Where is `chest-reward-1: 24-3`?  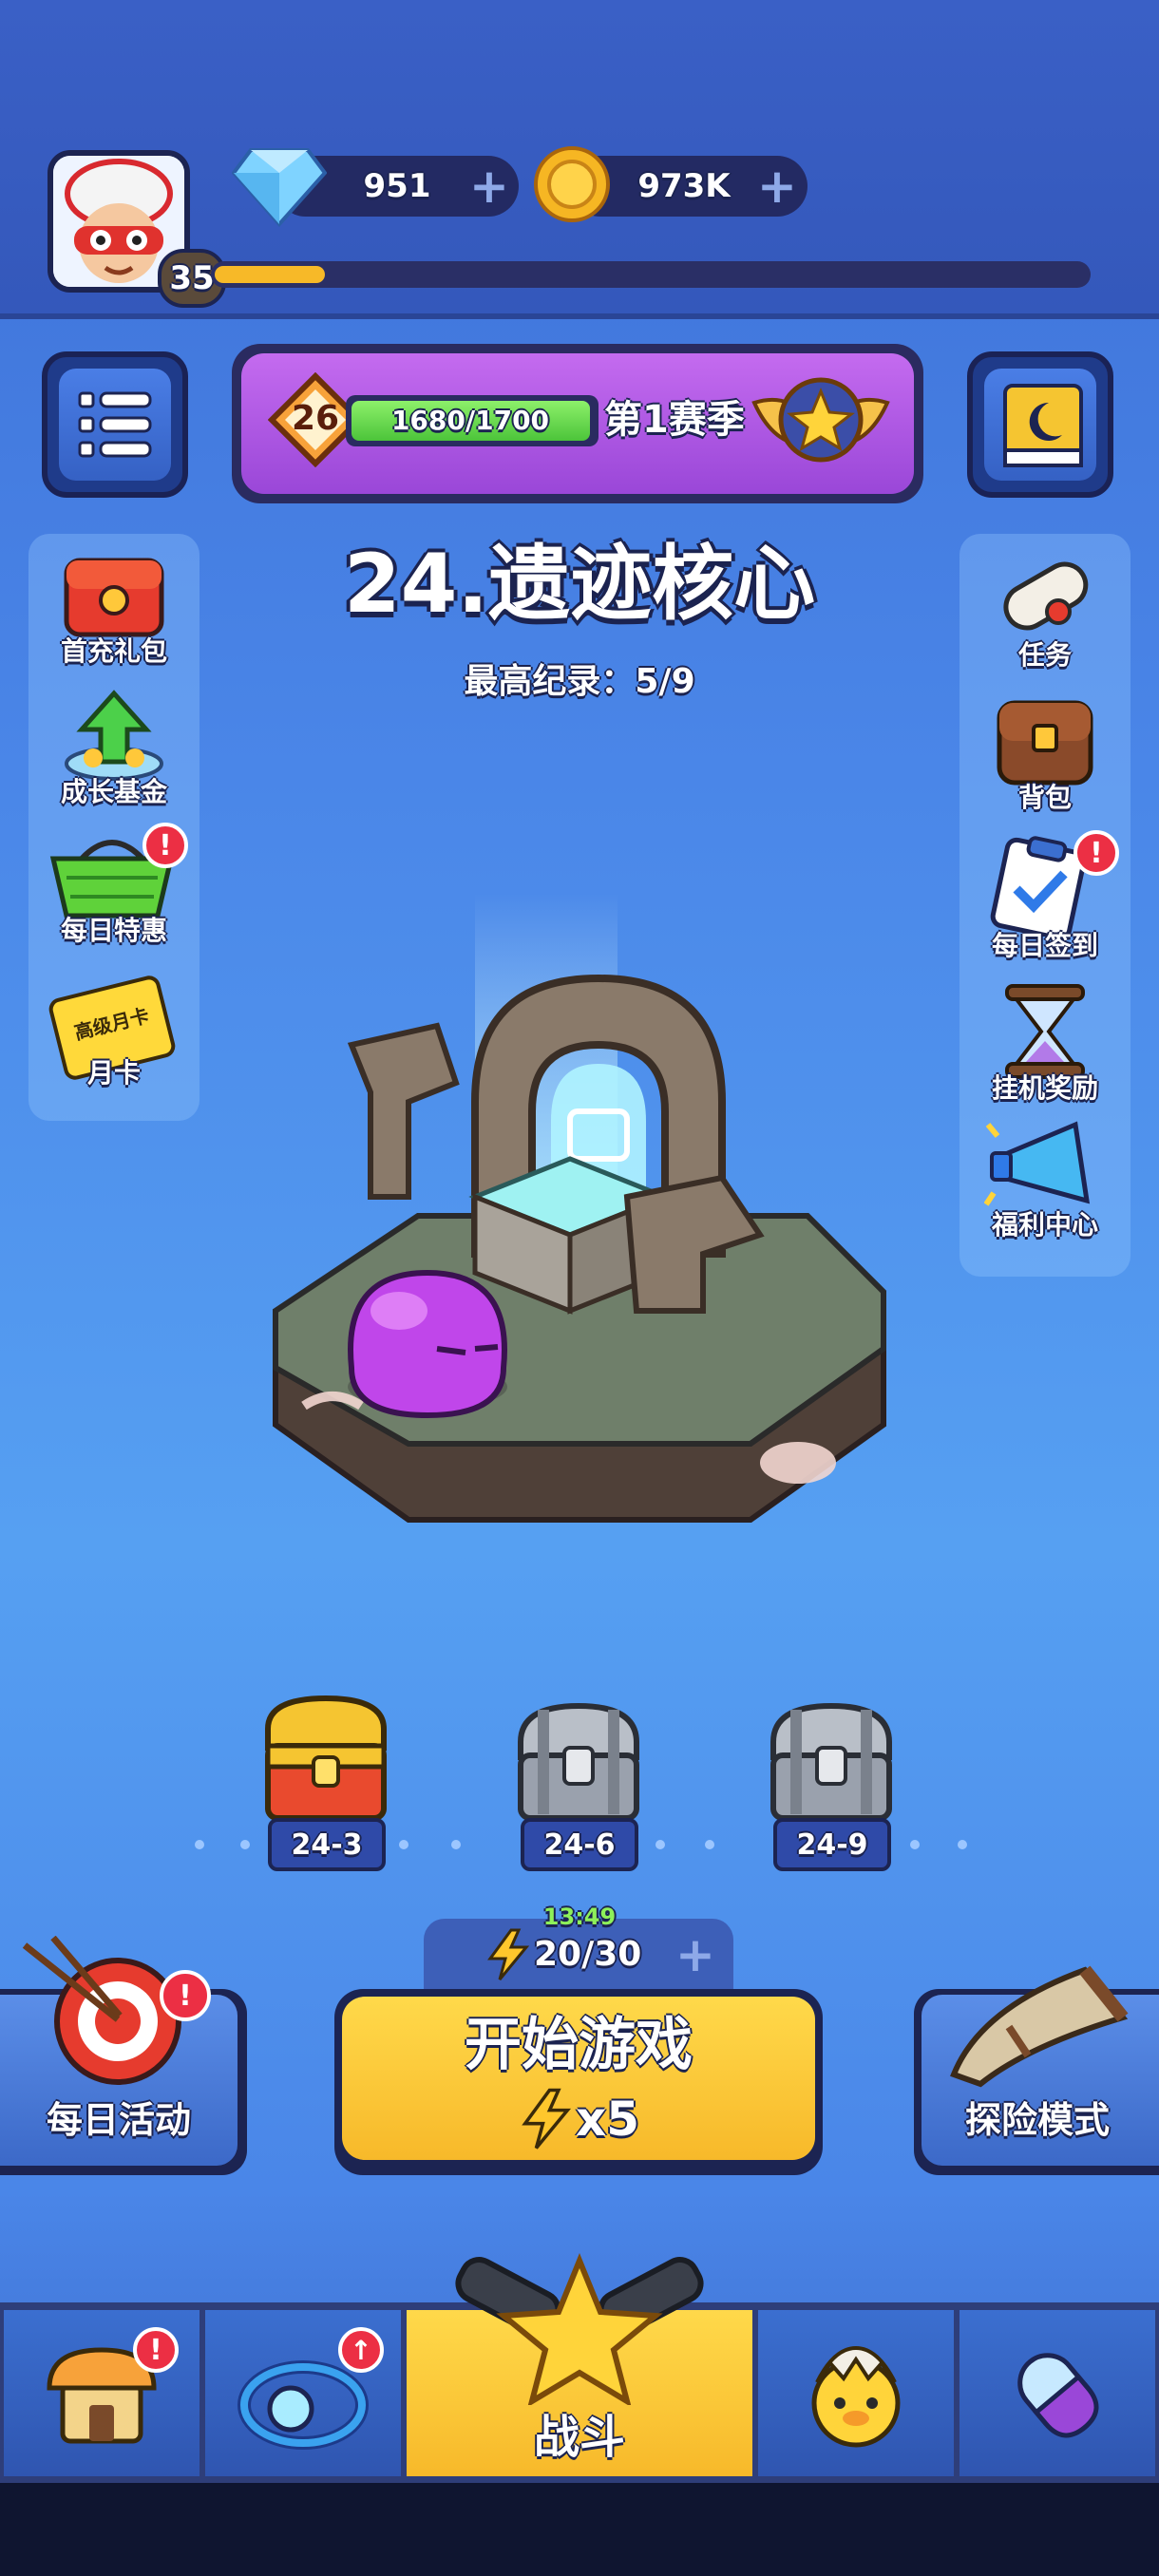 chest-reward-1: 24-3 is located at coordinates (326, 1784).